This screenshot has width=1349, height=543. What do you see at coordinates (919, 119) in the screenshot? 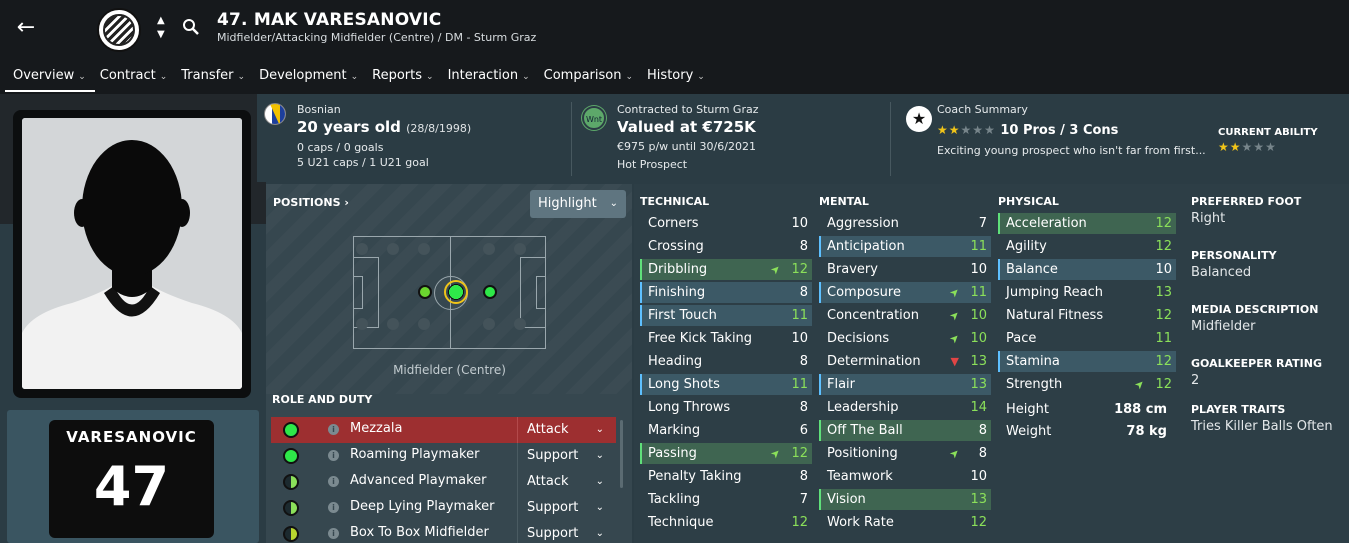
I see `coach-star-icon: ★` at bounding box center [919, 119].